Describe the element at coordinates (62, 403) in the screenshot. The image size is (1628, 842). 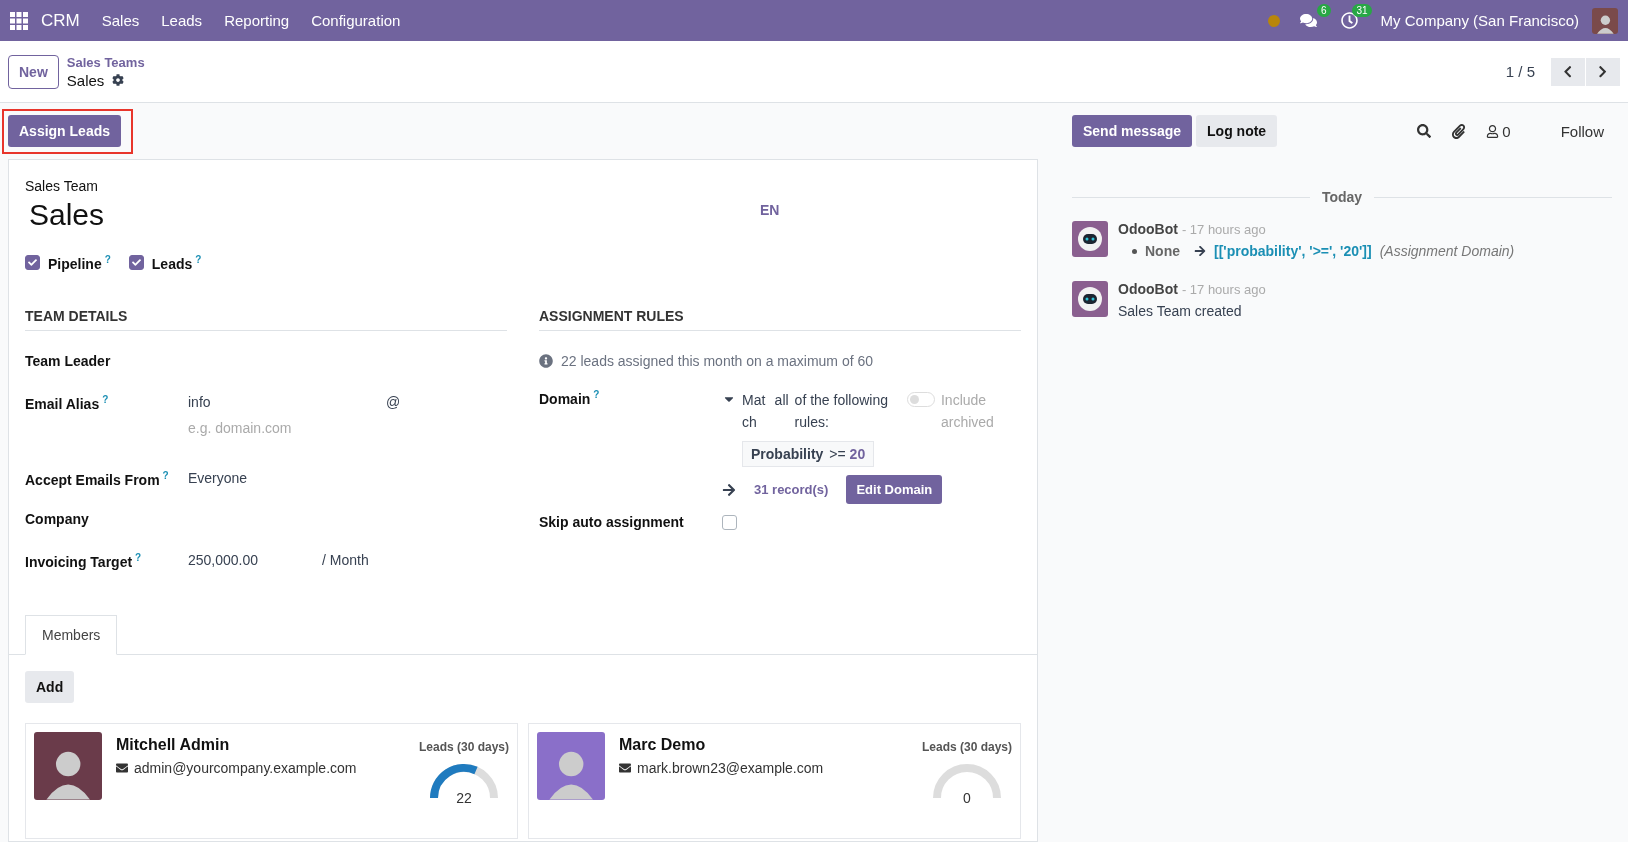
I see `field-label: Email Alias` at that location.